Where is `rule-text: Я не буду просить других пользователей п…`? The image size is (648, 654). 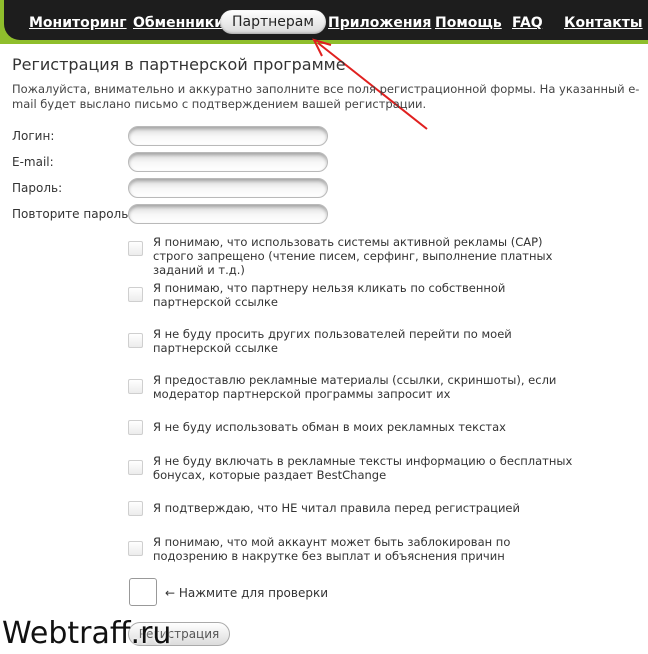
rule-text: Я не буду просить других пользователей п… is located at coordinates (332, 341).